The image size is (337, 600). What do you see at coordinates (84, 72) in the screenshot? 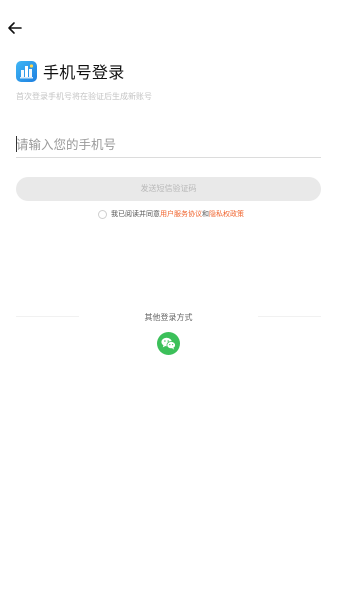
I see `page-title: 手机号登录` at bounding box center [84, 72].